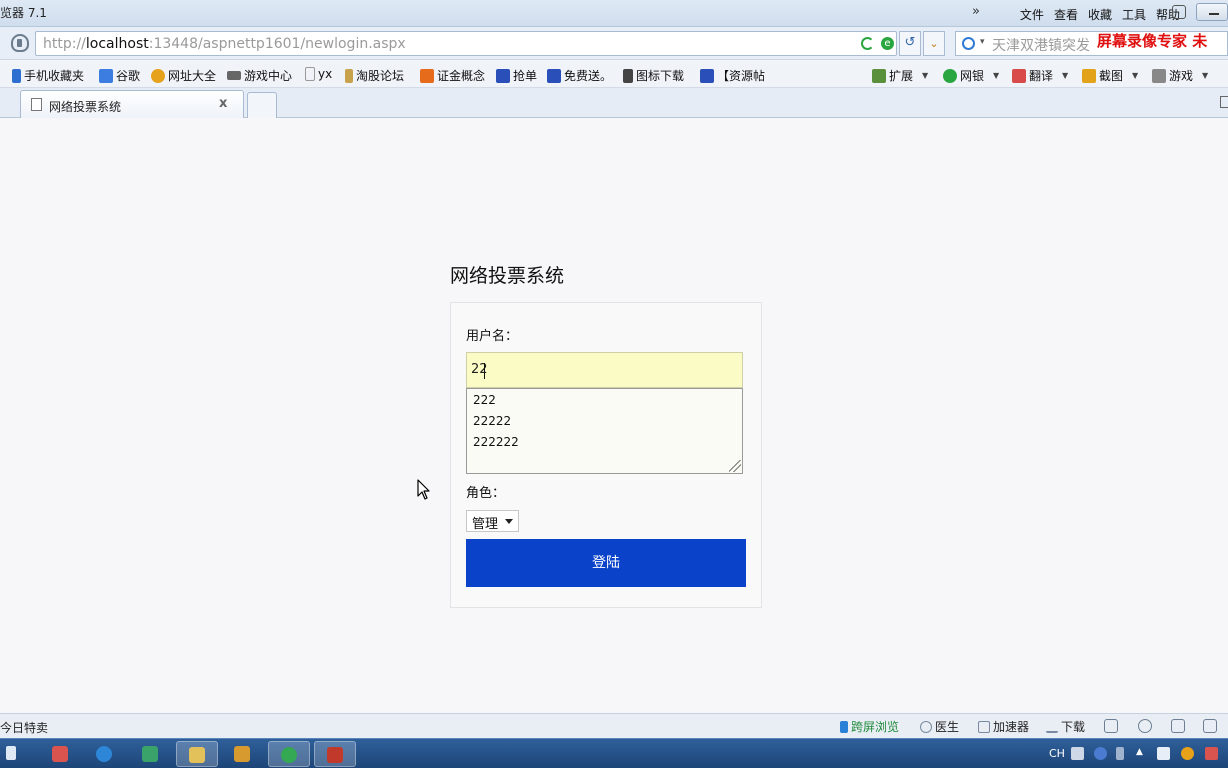 The image size is (1228, 768). I want to click on browser-icon, so click(289, 755).